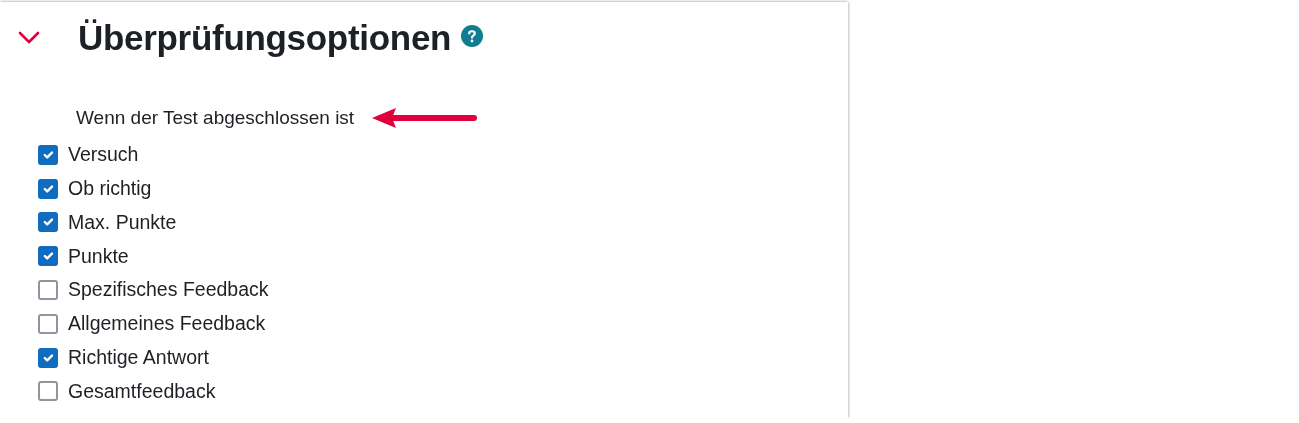 The image size is (1299, 423). Describe the element at coordinates (167, 324) in the screenshot. I see `checkbox-label: Allgemeines Feedback` at that location.